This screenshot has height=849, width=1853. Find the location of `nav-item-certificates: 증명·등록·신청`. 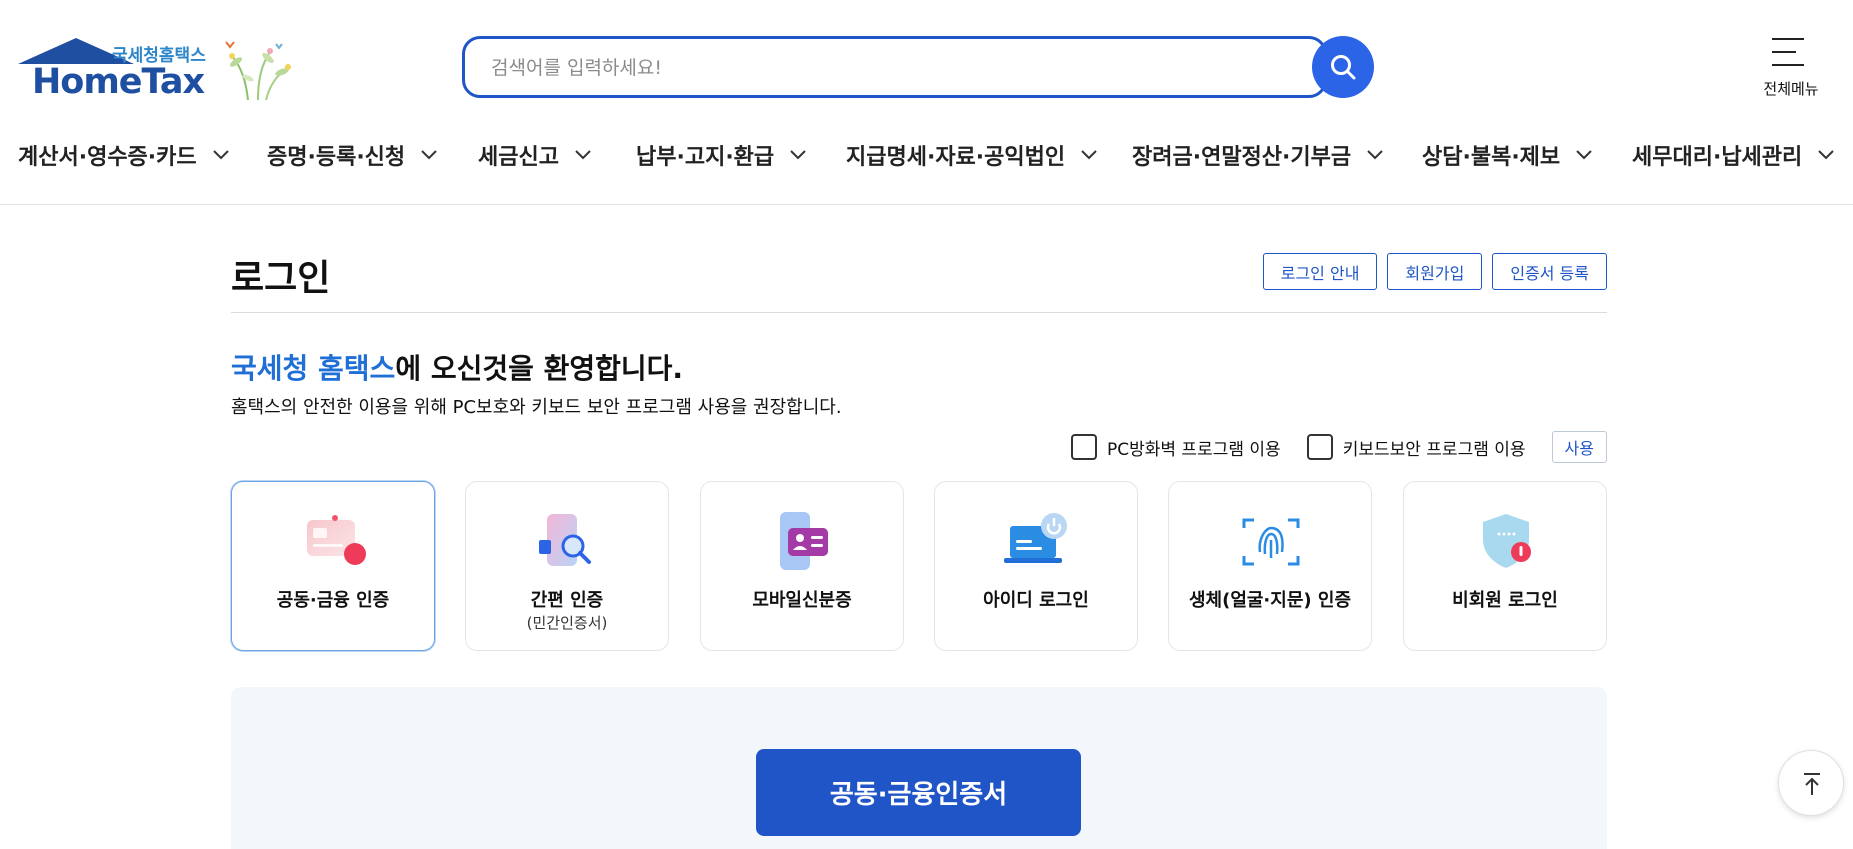

nav-item-certificates: 증명·등록·신청 is located at coordinates (353, 155).